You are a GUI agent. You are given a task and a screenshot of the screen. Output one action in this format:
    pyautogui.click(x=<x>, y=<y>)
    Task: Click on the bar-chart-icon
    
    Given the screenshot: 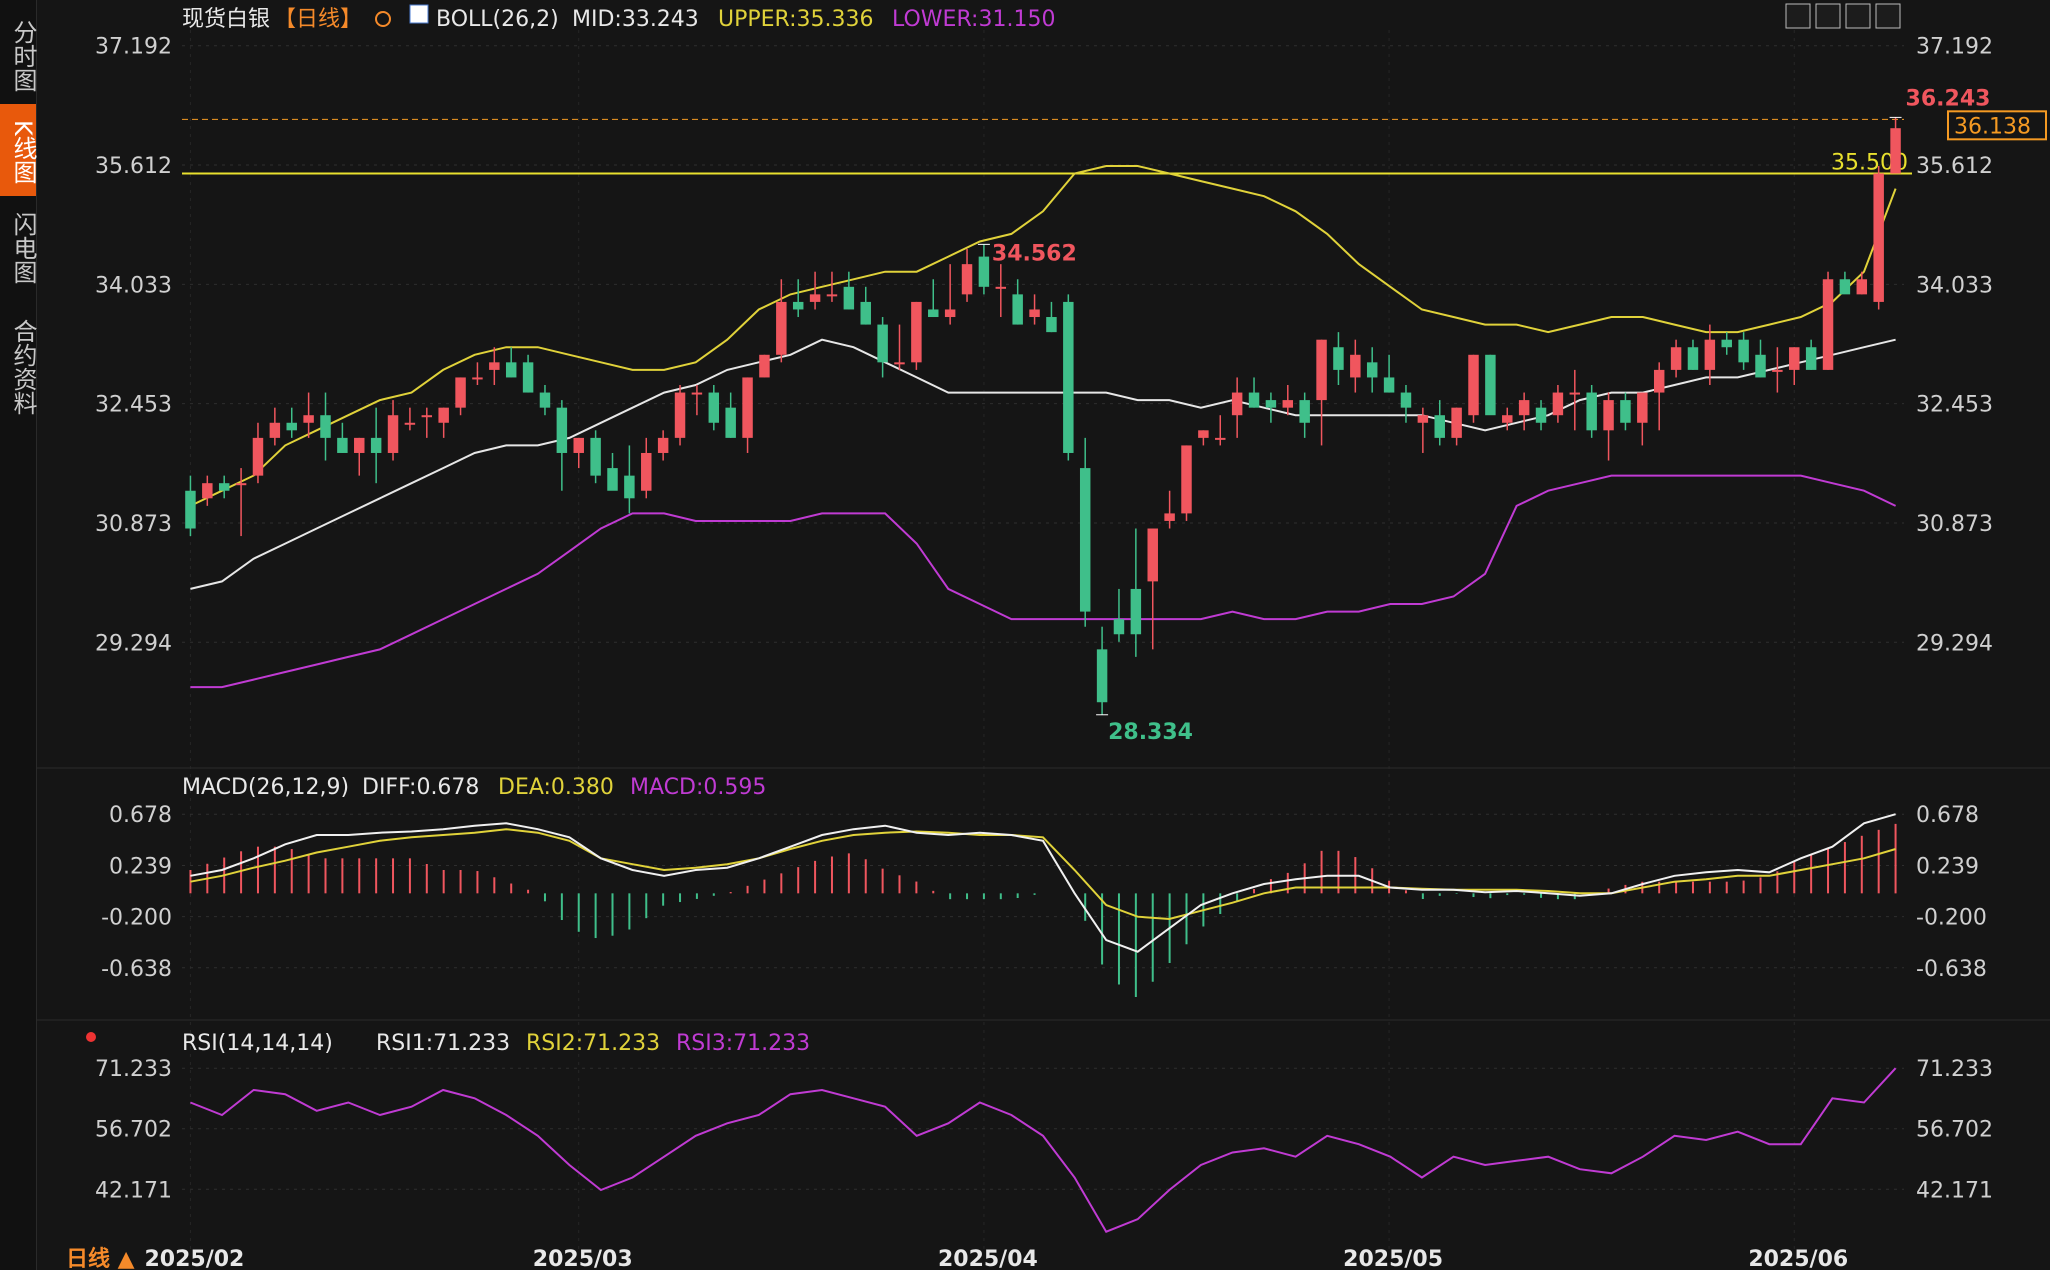 What is the action you would take?
    pyautogui.click(x=1828, y=16)
    